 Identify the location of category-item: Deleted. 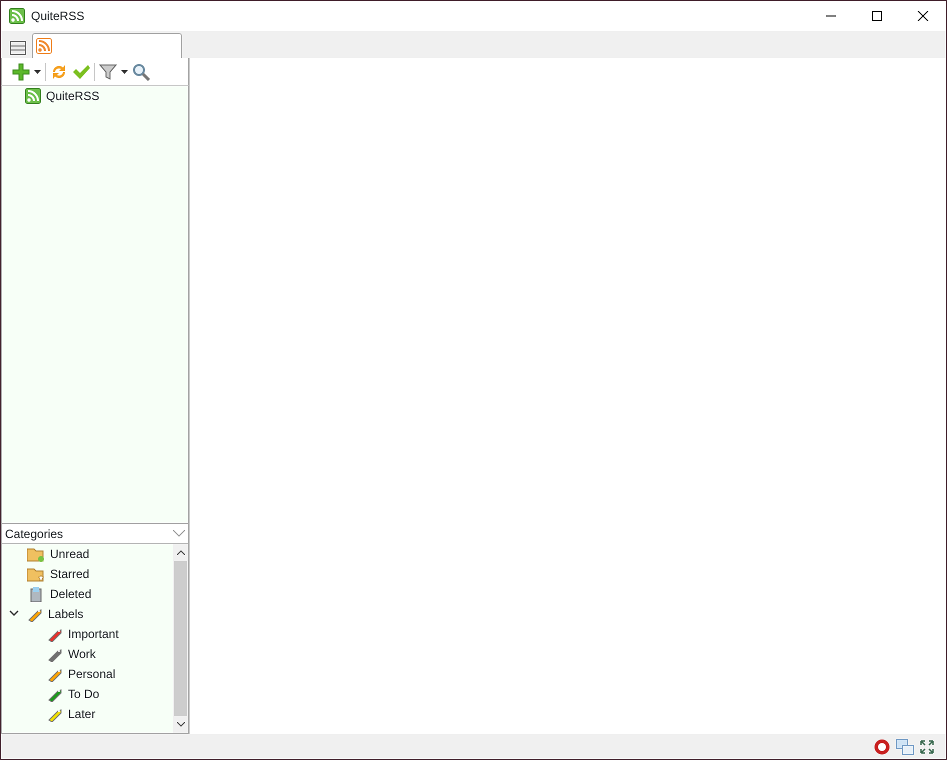
(87, 594).